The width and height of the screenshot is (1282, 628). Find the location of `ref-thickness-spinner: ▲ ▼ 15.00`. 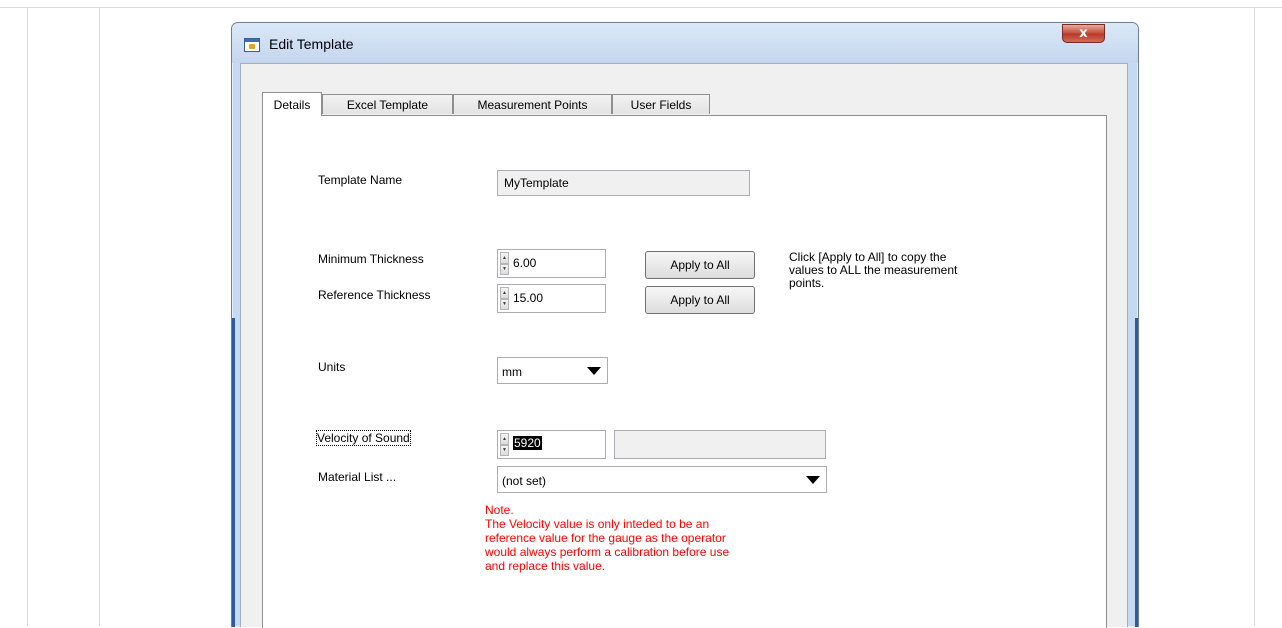

ref-thickness-spinner: ▲ ▼ 15.00 is located at coordinates (551, 298).